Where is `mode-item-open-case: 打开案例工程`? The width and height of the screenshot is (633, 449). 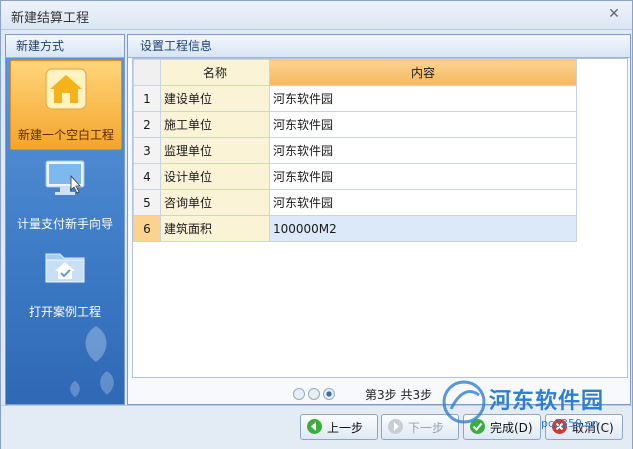 mode-item-open-case: 打开案例工程 is located at coordinates (65, 282).